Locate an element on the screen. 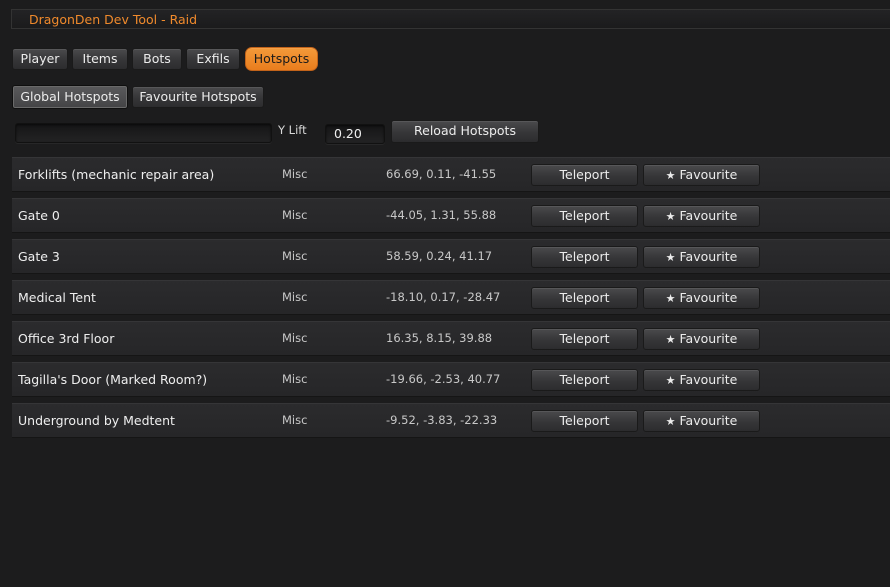  tab-hotspots: Hotspots is located at coordinates (281, 59).